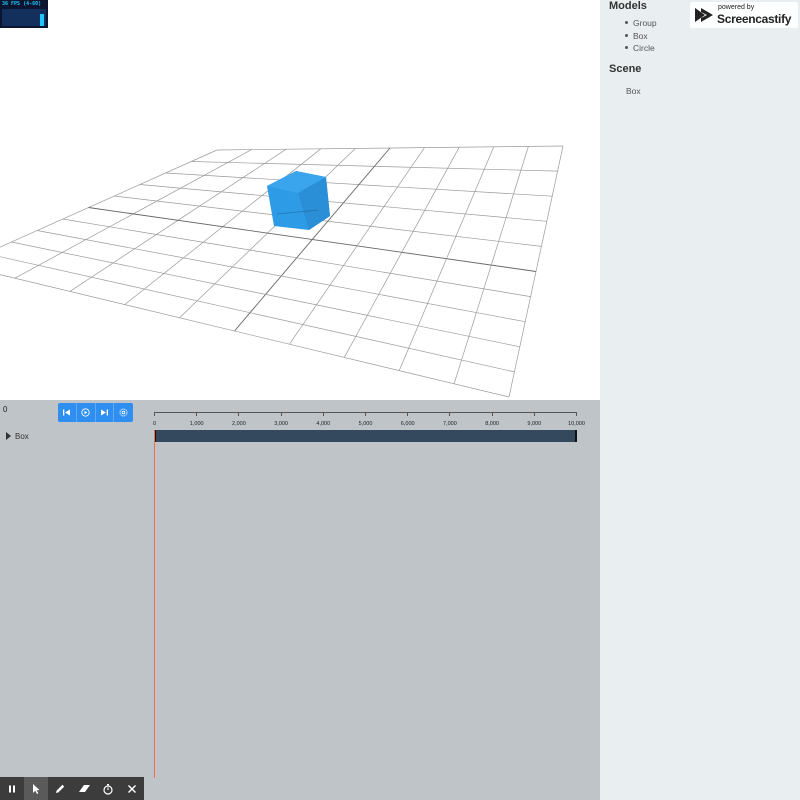 This screenshot has height=800, width=800. I want to click on cursor-icon, so click(36, 788).